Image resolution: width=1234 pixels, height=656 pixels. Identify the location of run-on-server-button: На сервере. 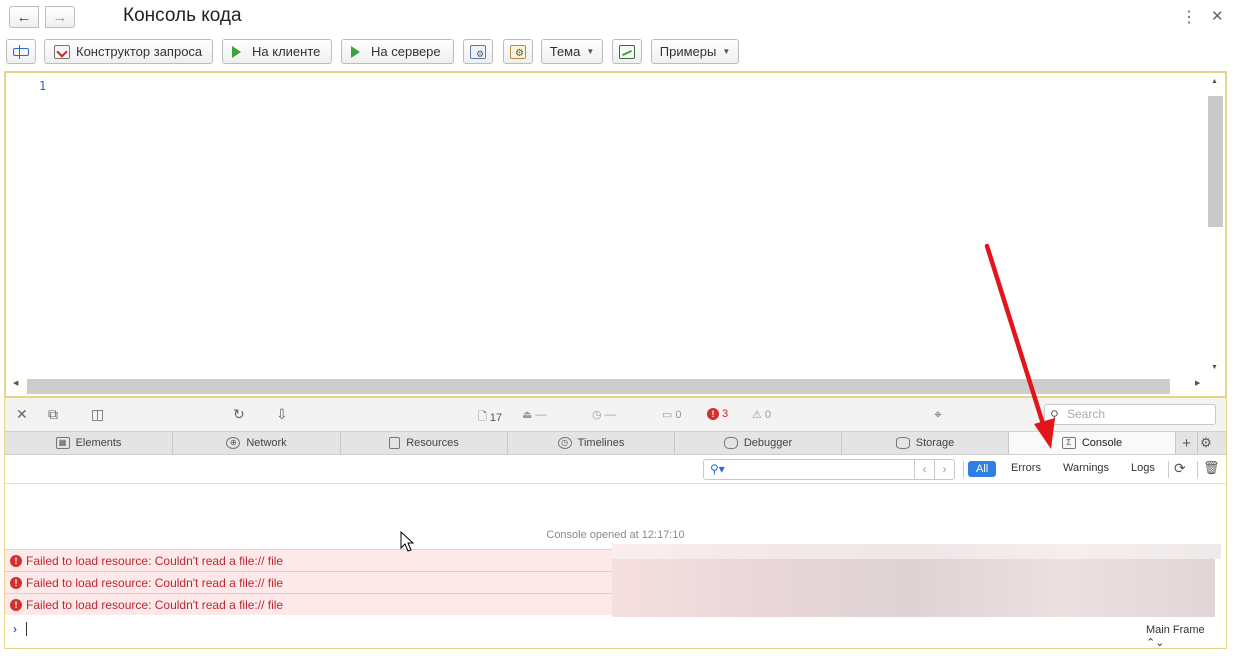
(397, 51).